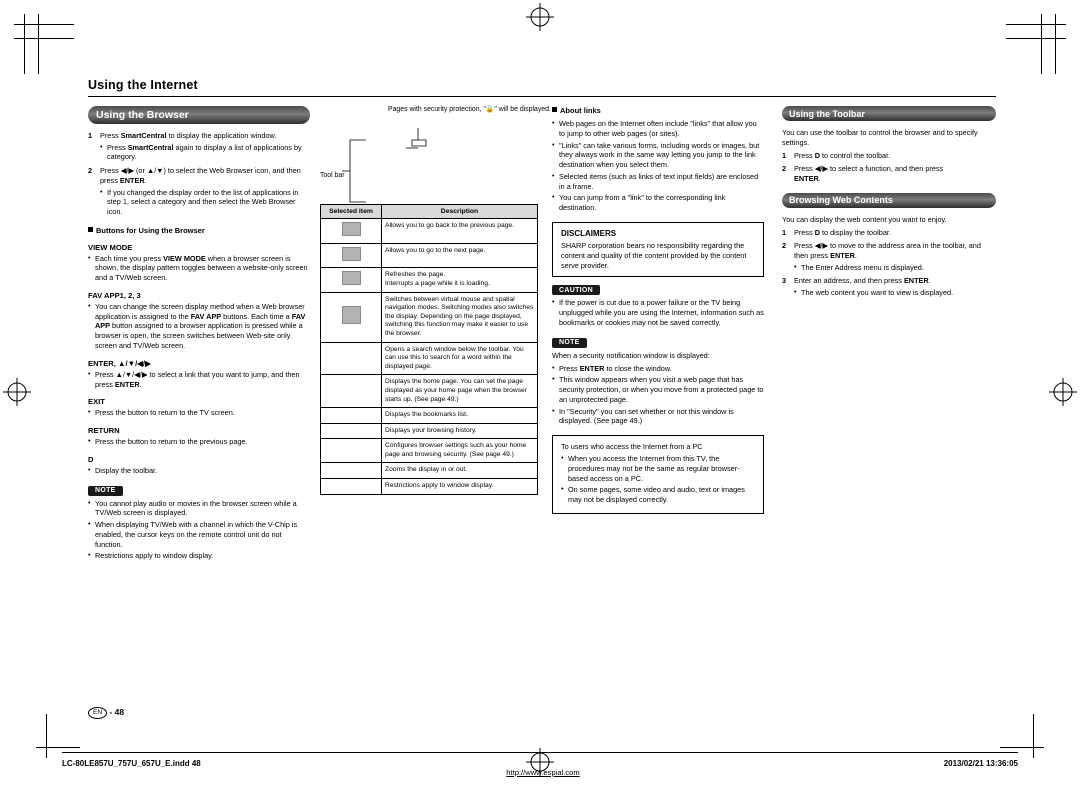 This screenshot has width=1080, height=793. I want to click on table-row: Restrictions apply to window display., so click(429, 486).